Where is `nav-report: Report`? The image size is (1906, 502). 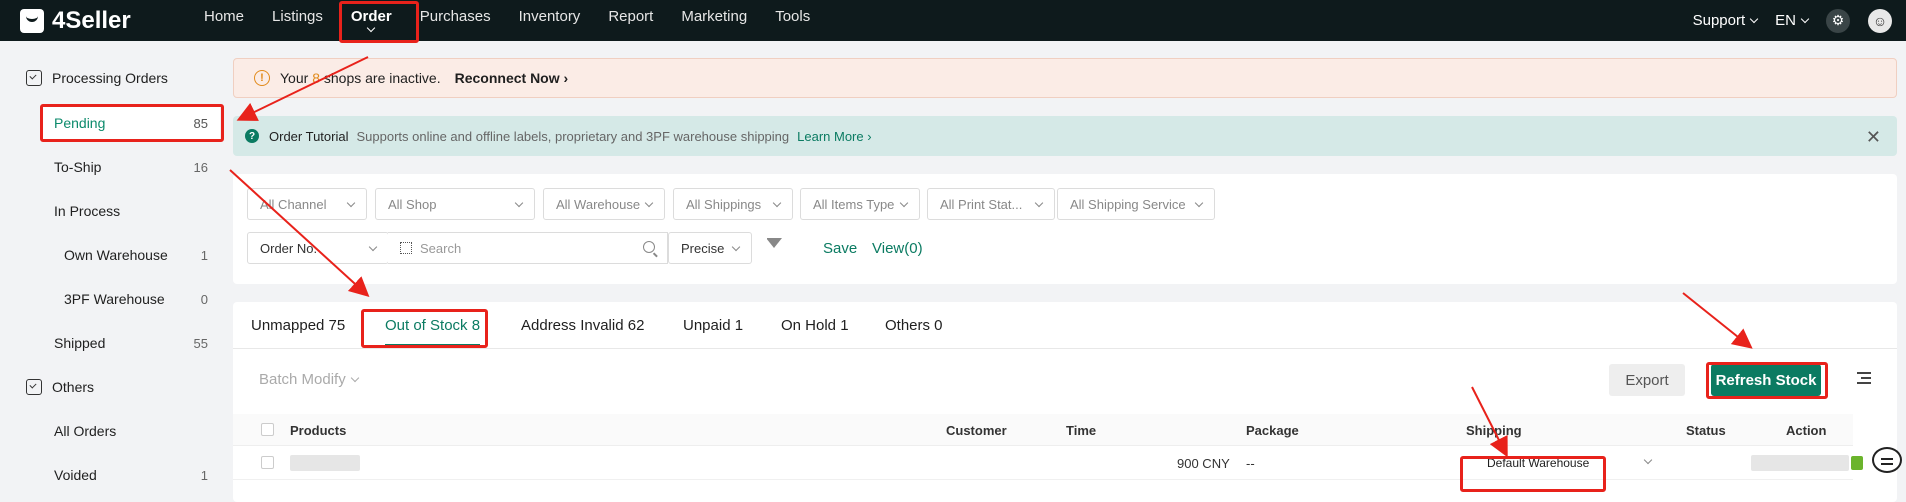 nav-report: Report is located at coordinates (630, 20).